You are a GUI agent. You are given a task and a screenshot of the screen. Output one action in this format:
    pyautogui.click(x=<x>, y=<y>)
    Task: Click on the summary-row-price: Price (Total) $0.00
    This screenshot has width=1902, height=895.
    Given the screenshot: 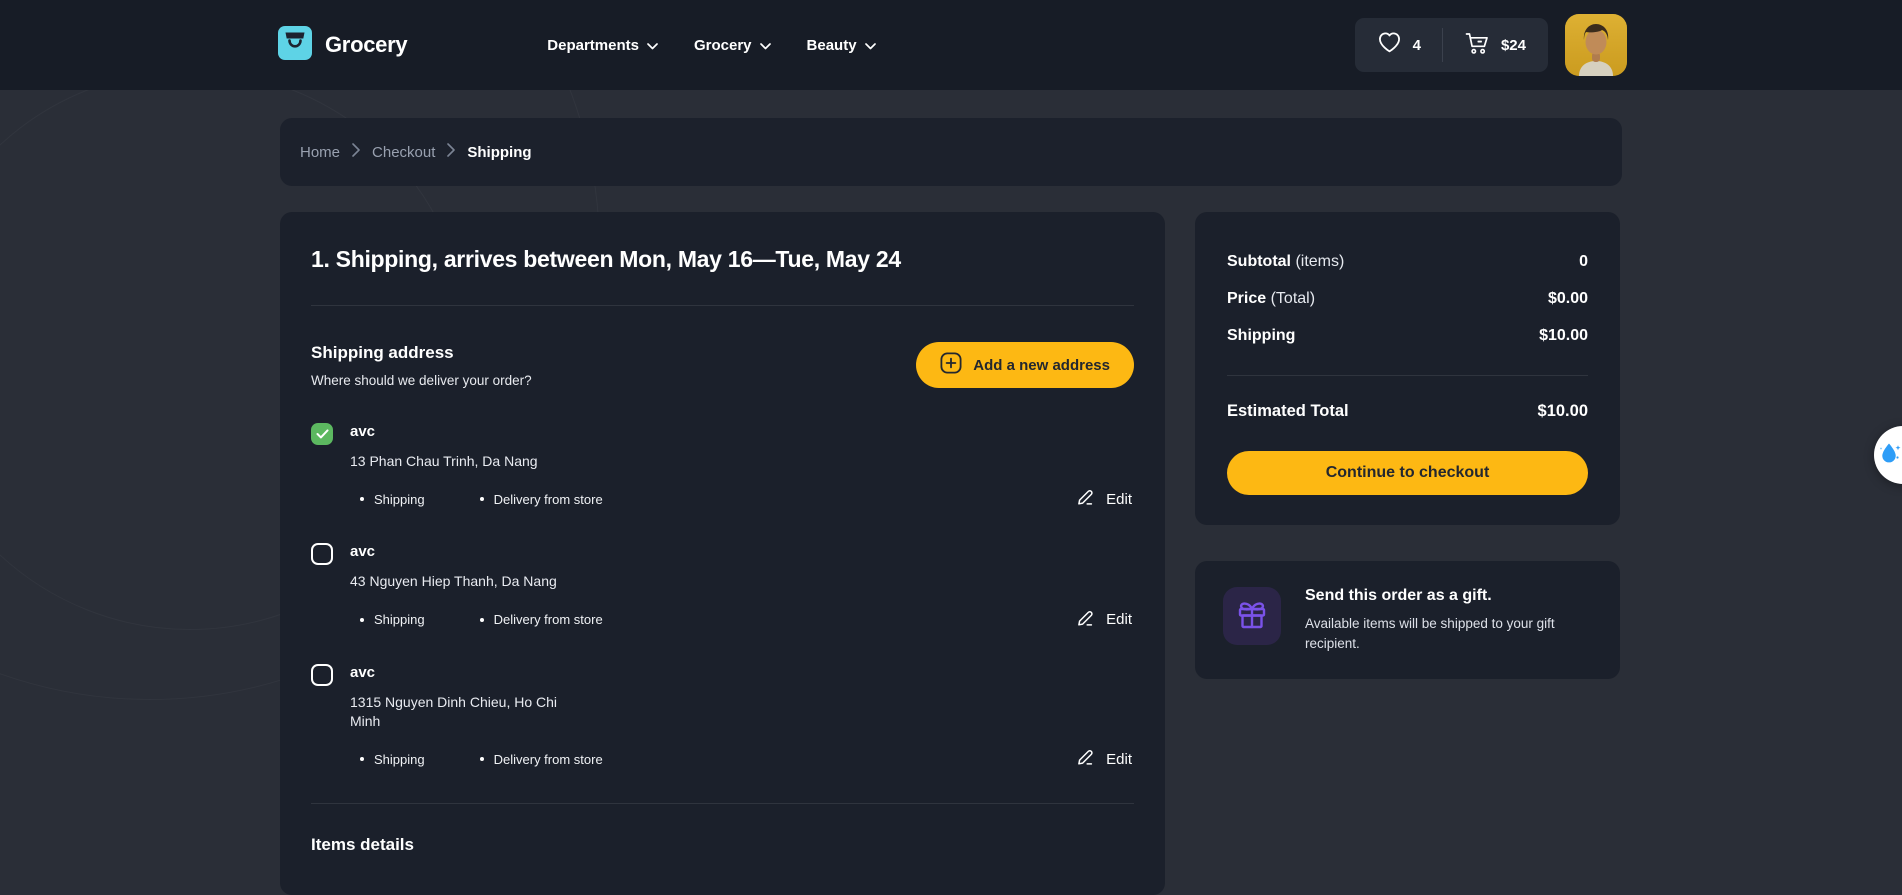 What is the action you would take?
    pyautogui.click(x=1407, y=298)
    